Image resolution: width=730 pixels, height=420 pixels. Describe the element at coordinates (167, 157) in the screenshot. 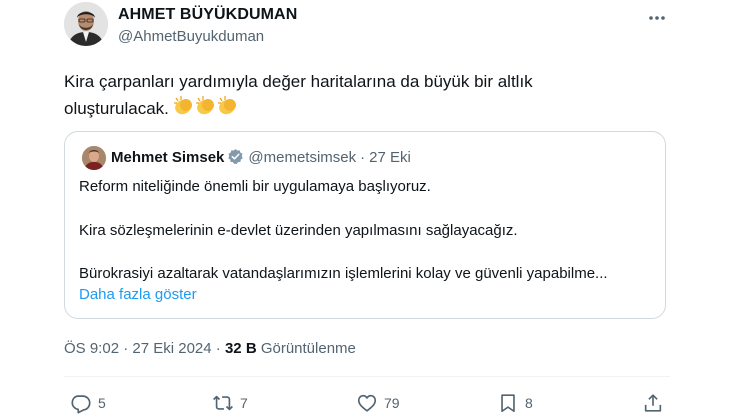

I see `quoted-author-name: Mehmet Simsek` at that location.